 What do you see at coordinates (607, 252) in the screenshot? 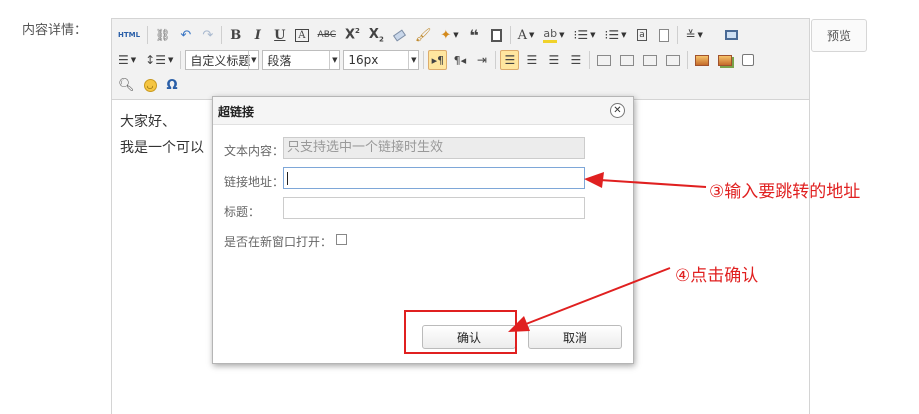
I see `annotation-arrows` at bounding box center [607, 252].